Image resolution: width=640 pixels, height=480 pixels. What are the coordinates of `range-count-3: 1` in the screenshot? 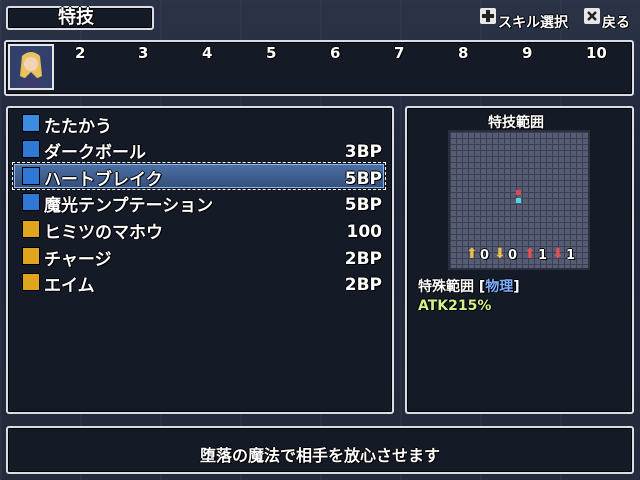 It's located at (543, 255).